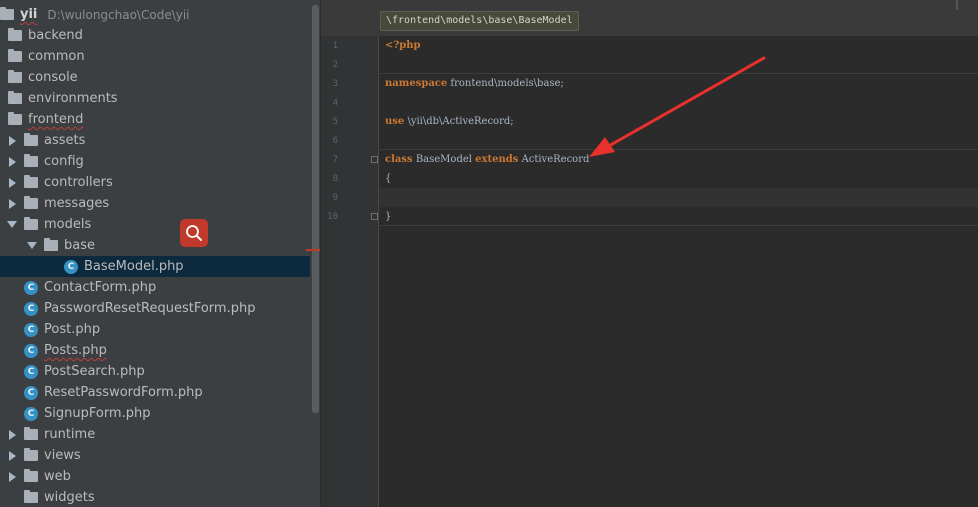 This screenshot has width=978, height=507. I want to click on tree-file-item: C ContactForm.php, so click(155, 287).